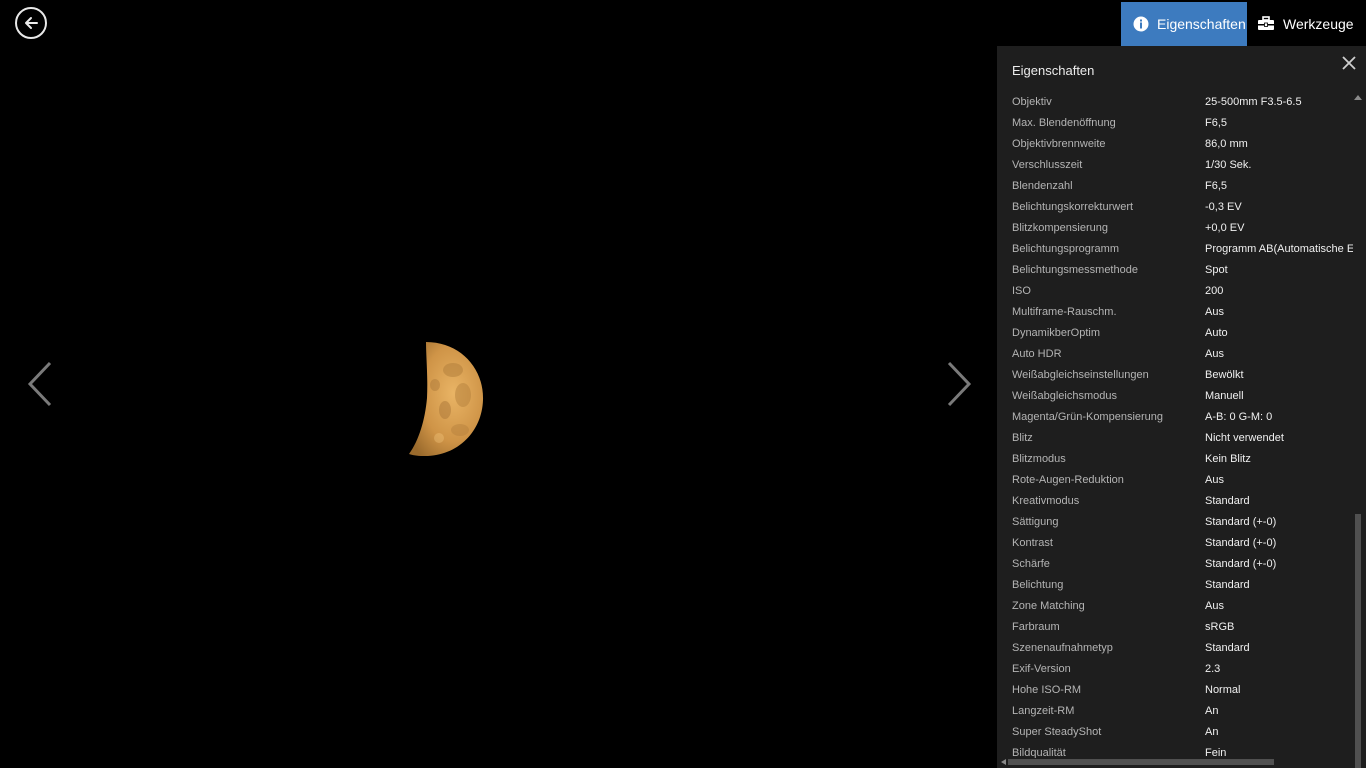 This screenshot has height=768, width=1366. What do you see at coordinates (1039, 459) in the screenshot?
I see `property-key: Blitzmodus` at bounding box center [1039, 459].